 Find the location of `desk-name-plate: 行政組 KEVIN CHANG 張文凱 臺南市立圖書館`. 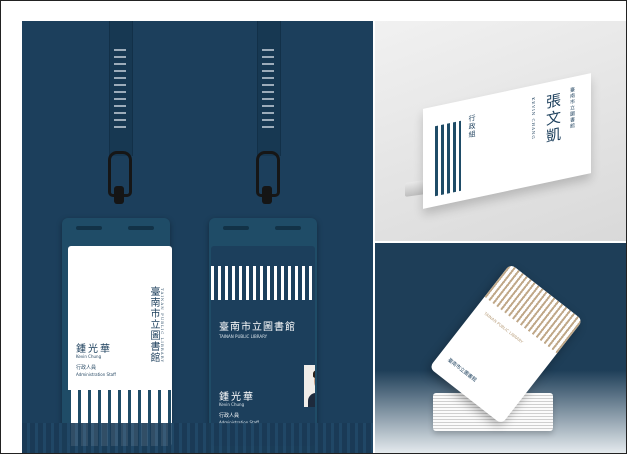

desk-name-plate: 行政組 KEVIN CHANG 張文凱 臺南市立圖書館 is located at coordinates (507, 141).